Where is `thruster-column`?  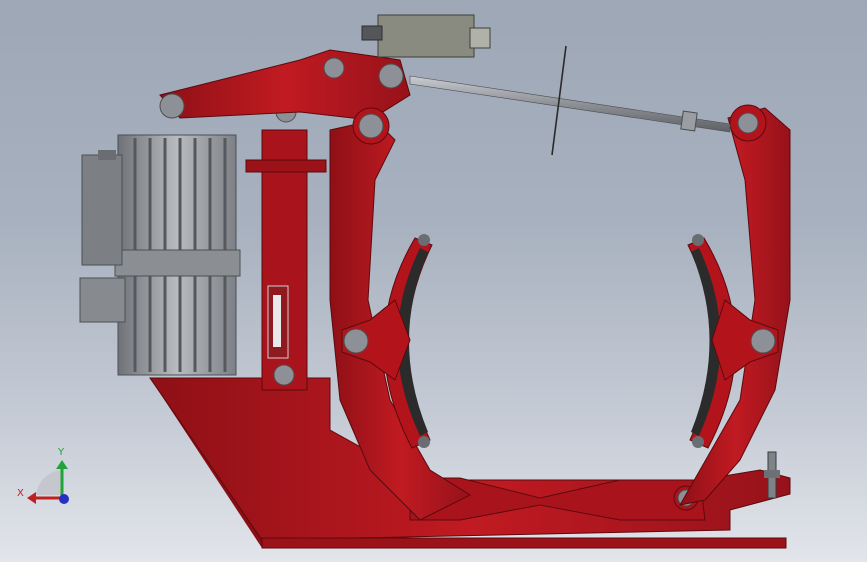
thruster-column is located at coordinates (286, 246).